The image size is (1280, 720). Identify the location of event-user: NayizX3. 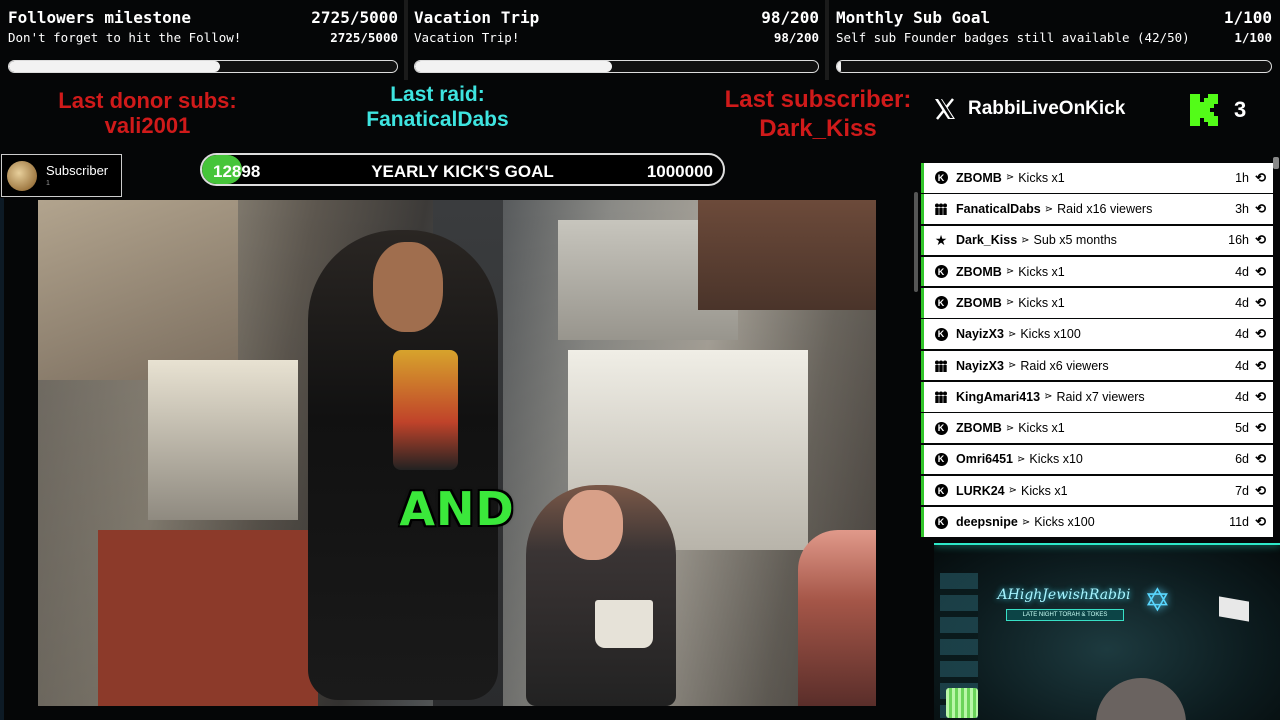
(980, 365).